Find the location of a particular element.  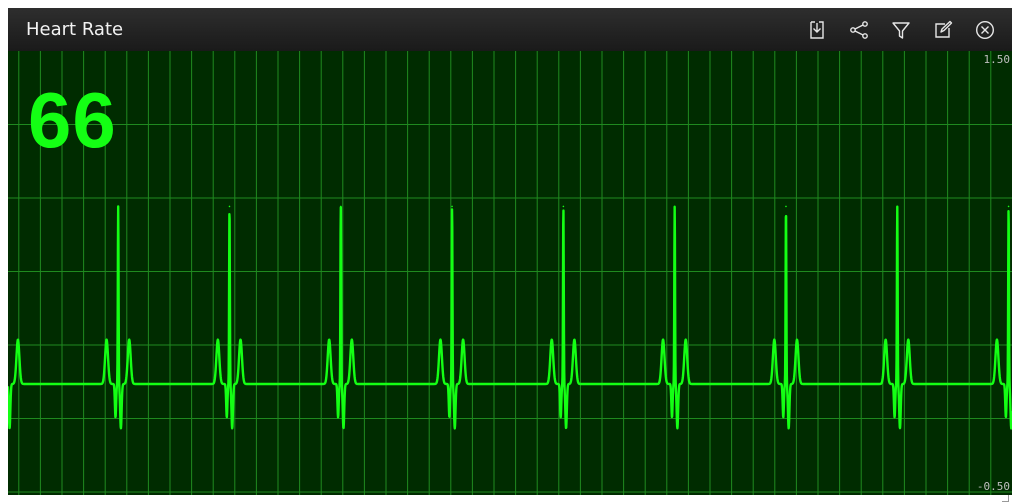

close-icon is located at coordinates (985, 30).